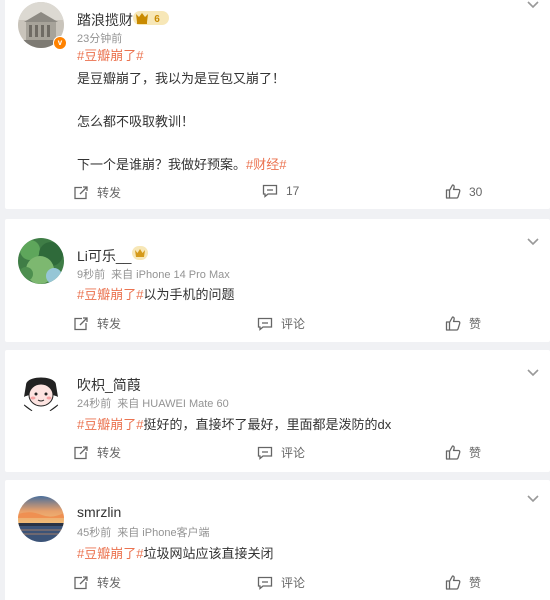 The width and height of the screenshot is (550, 600). Describe the element at coordinates (140, 255) in the screenshot. I see `crown-icon` at that location.